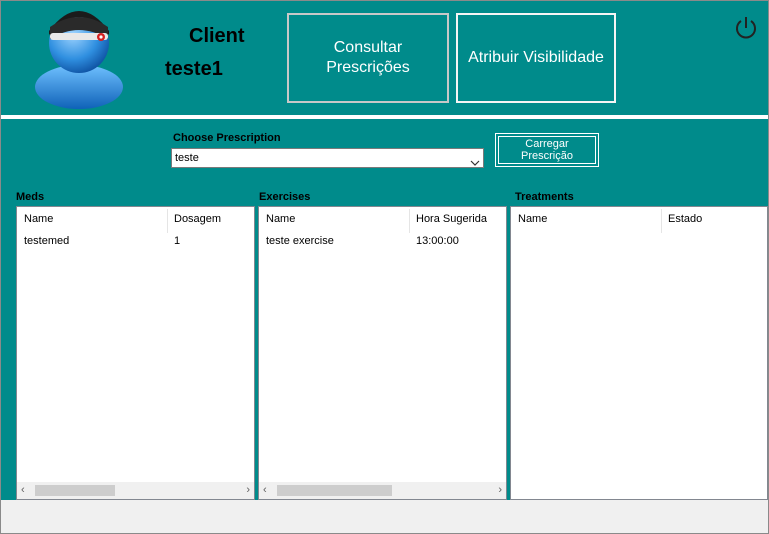 The image size is (769, 534). What do you see at coordinates (217, 36) in the screenshot?
I see `client-label: Client` at bounding box center [217, 36].